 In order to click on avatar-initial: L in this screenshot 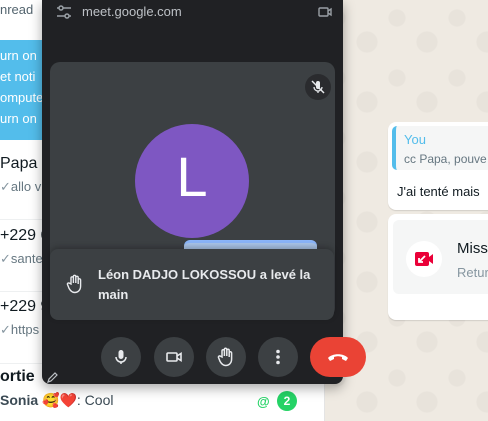, I will do `click(192, 176)`.